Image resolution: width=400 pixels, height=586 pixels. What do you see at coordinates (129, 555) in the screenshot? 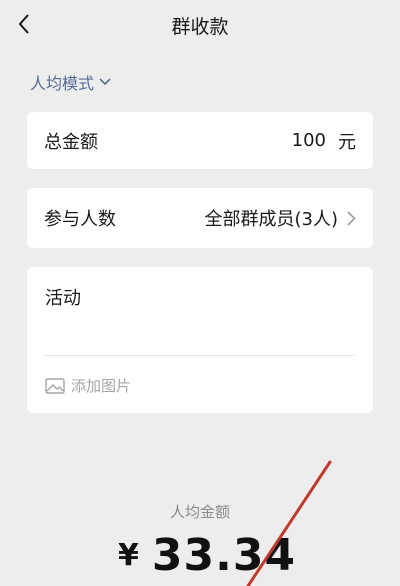
I see `currency-symbol: ¥` at bounding box center [129, 555].